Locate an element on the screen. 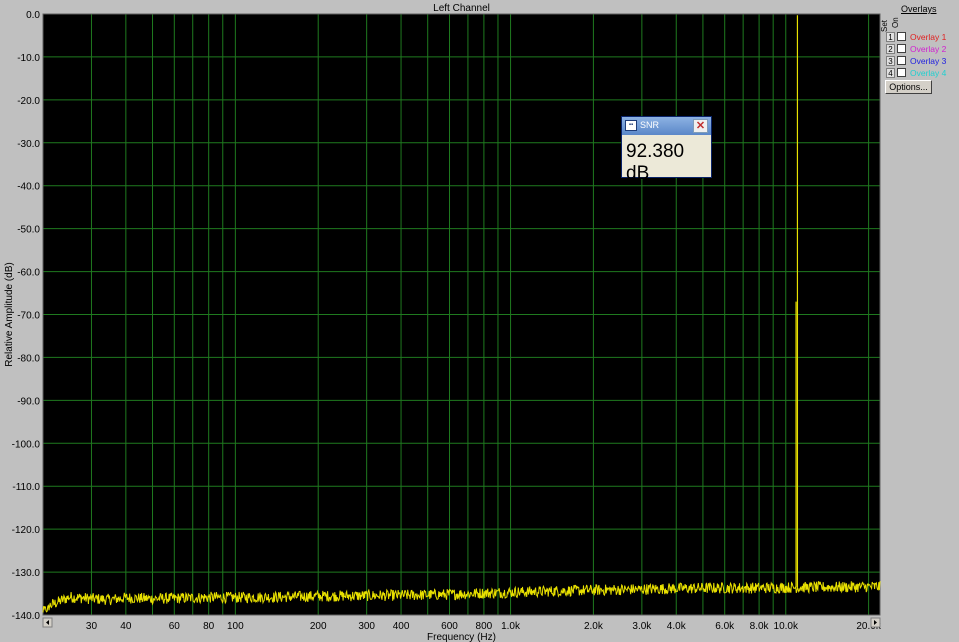 Image resolution: width=959 pixels, height=642 pixels. app-icon: ▪▪ is located at coordinates (631, 125).